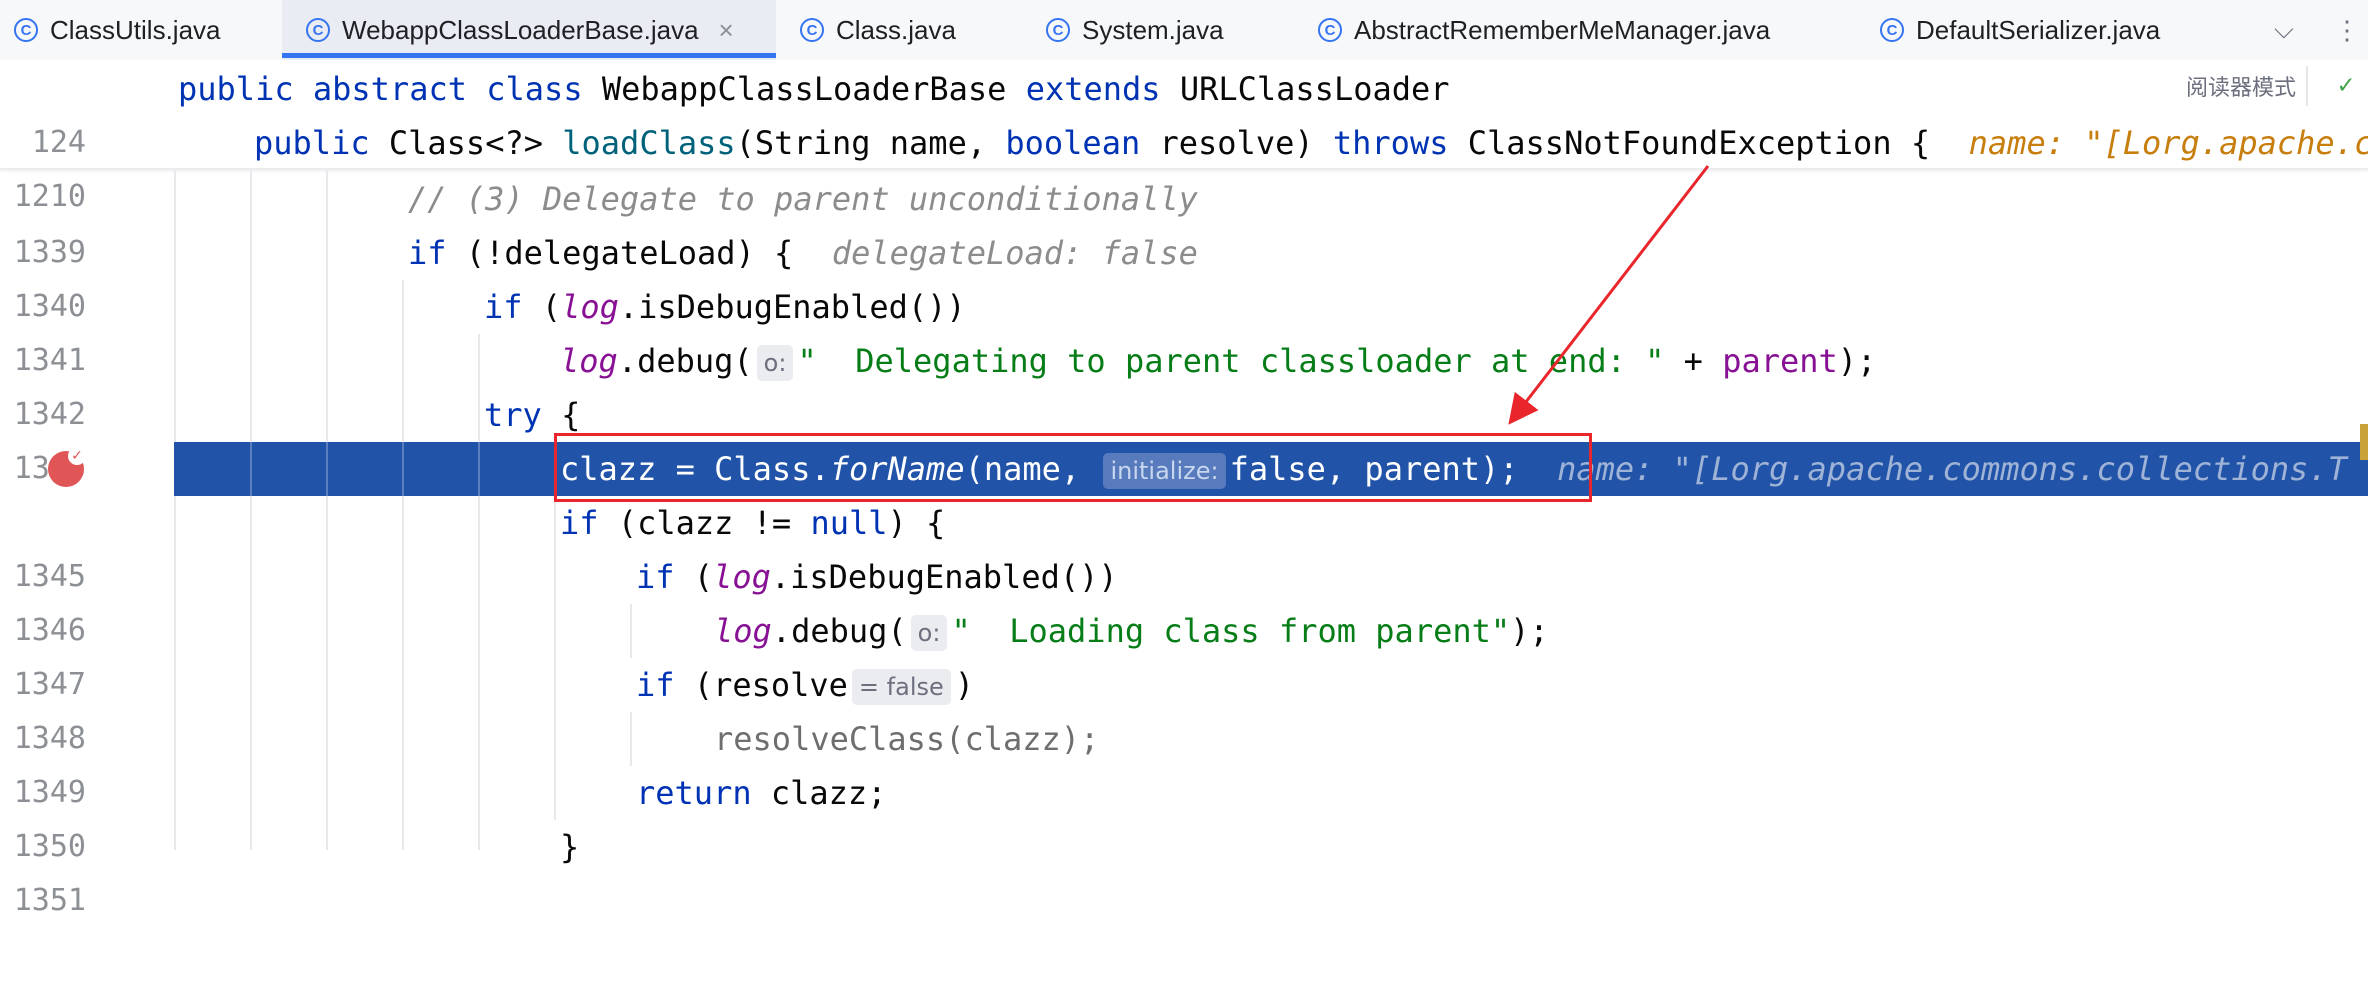  I want to click on code-line-1343: 1343 try {, so click(1184, 437).